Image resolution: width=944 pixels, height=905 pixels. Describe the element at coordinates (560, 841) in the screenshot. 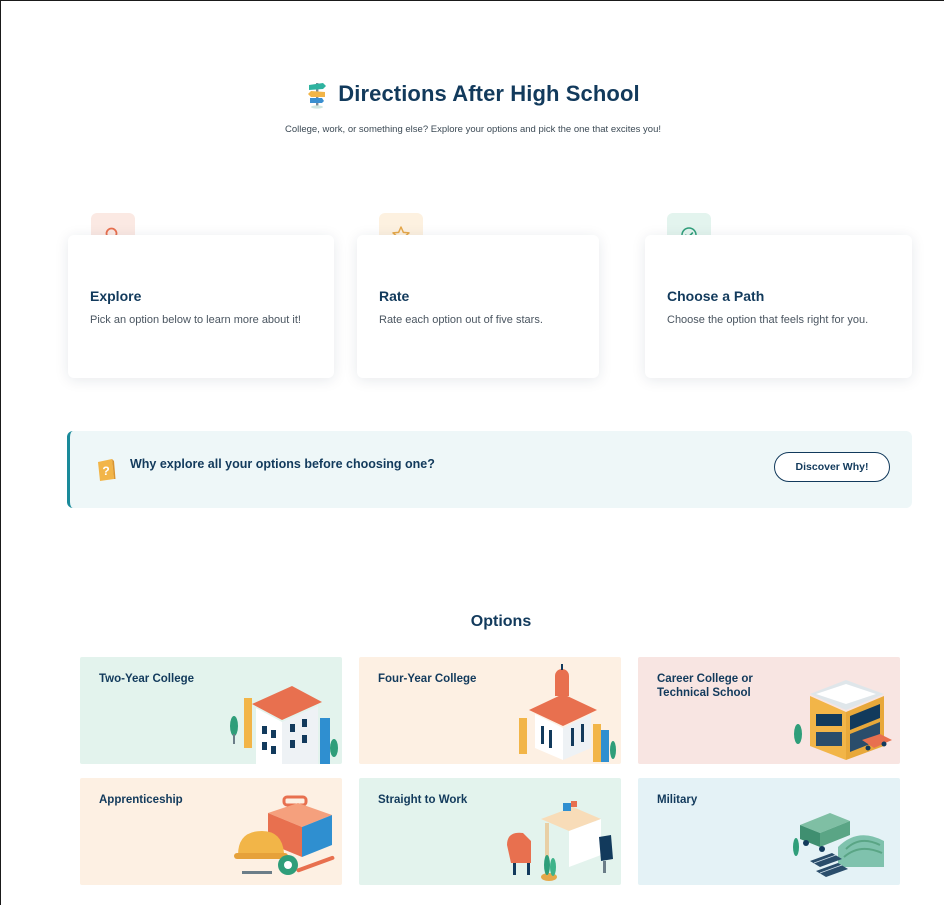

I see `office-desk-icon` at that location.